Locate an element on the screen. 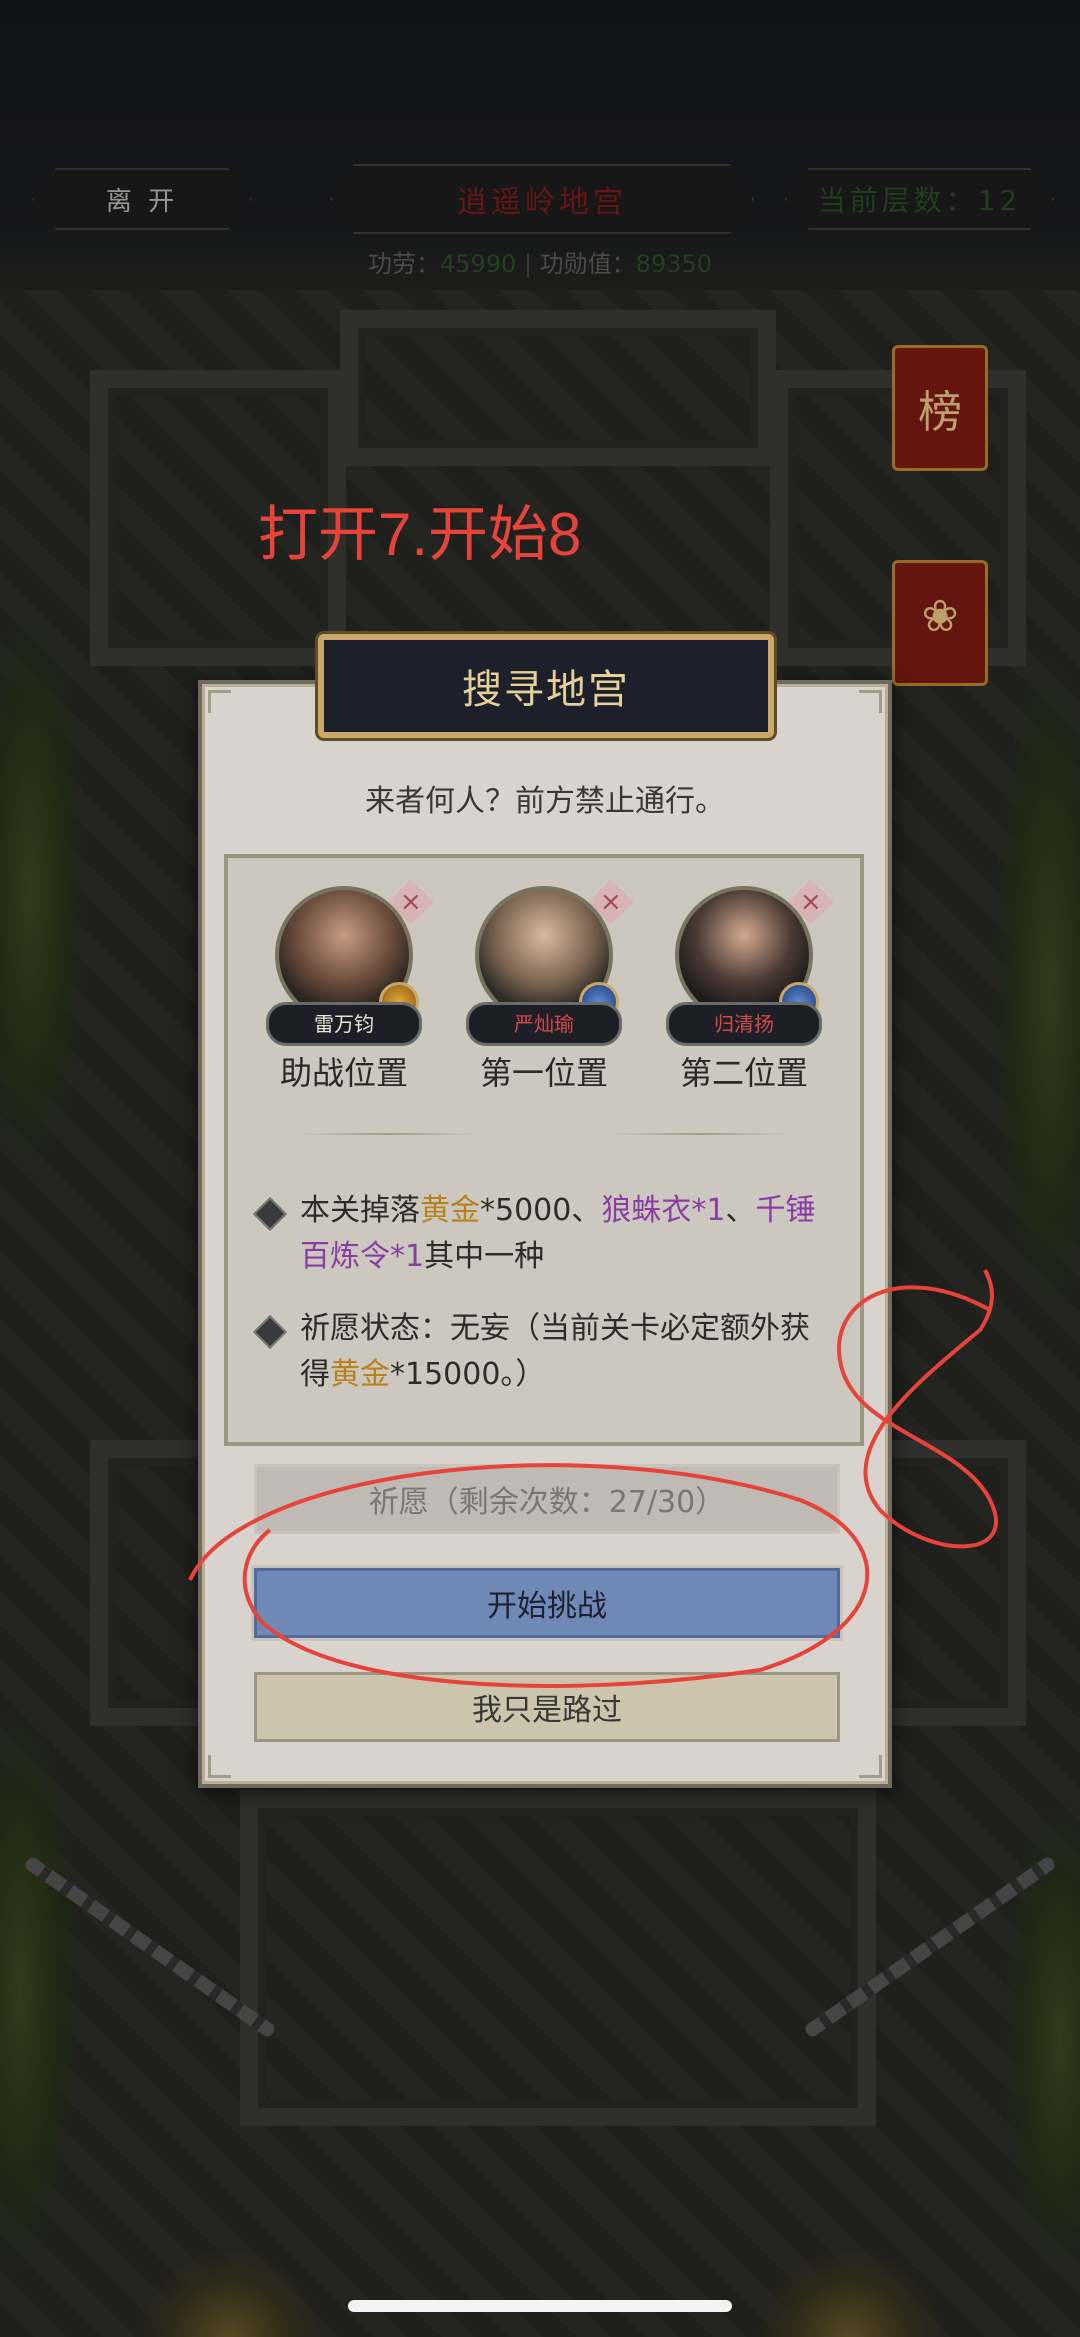 The width and height of the screenshot is (1080, 2337). position-label-support: 助战位置 is located at coordinates (343, 1073).